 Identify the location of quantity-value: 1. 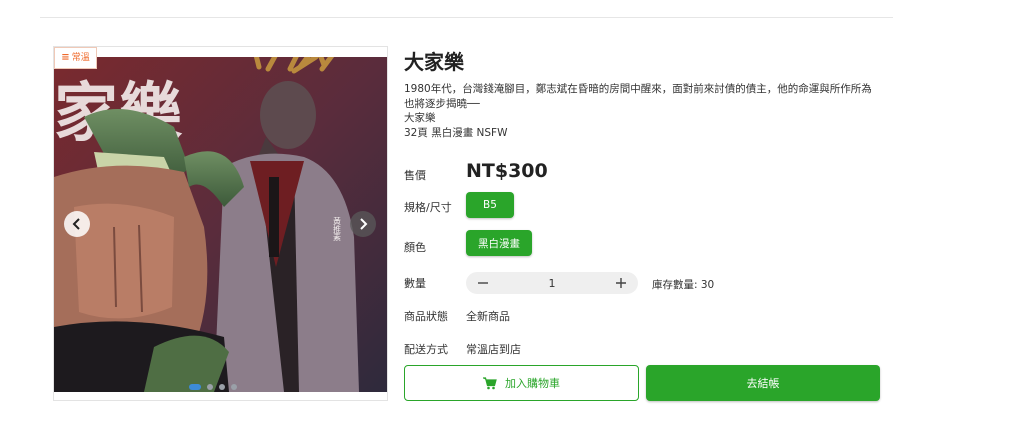
(552, 283).